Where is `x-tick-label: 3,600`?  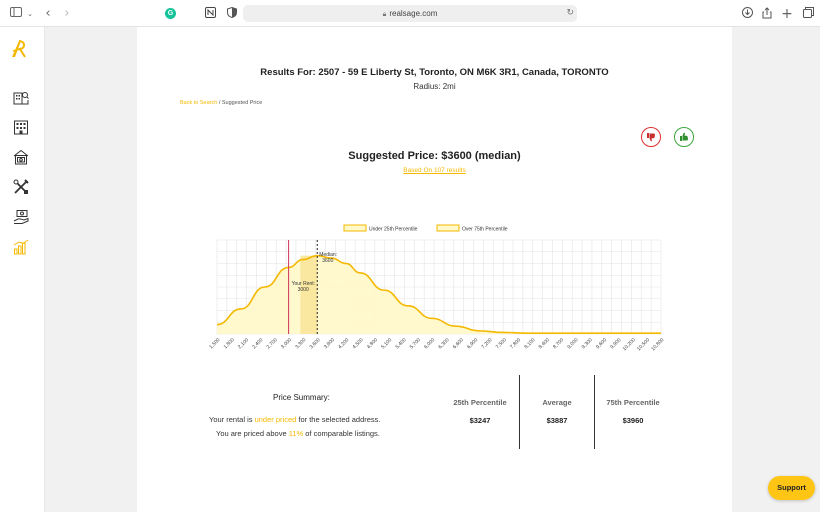
x-tick-label: 3,600 is located at coordinates (315, 343).